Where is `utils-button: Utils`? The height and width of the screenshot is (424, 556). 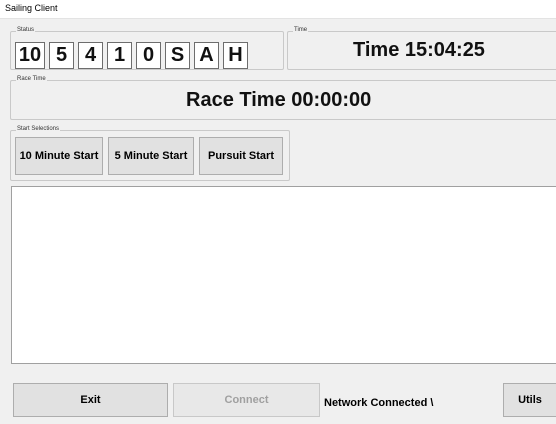 utils-button: Utils is located at coordinates (529, 400).